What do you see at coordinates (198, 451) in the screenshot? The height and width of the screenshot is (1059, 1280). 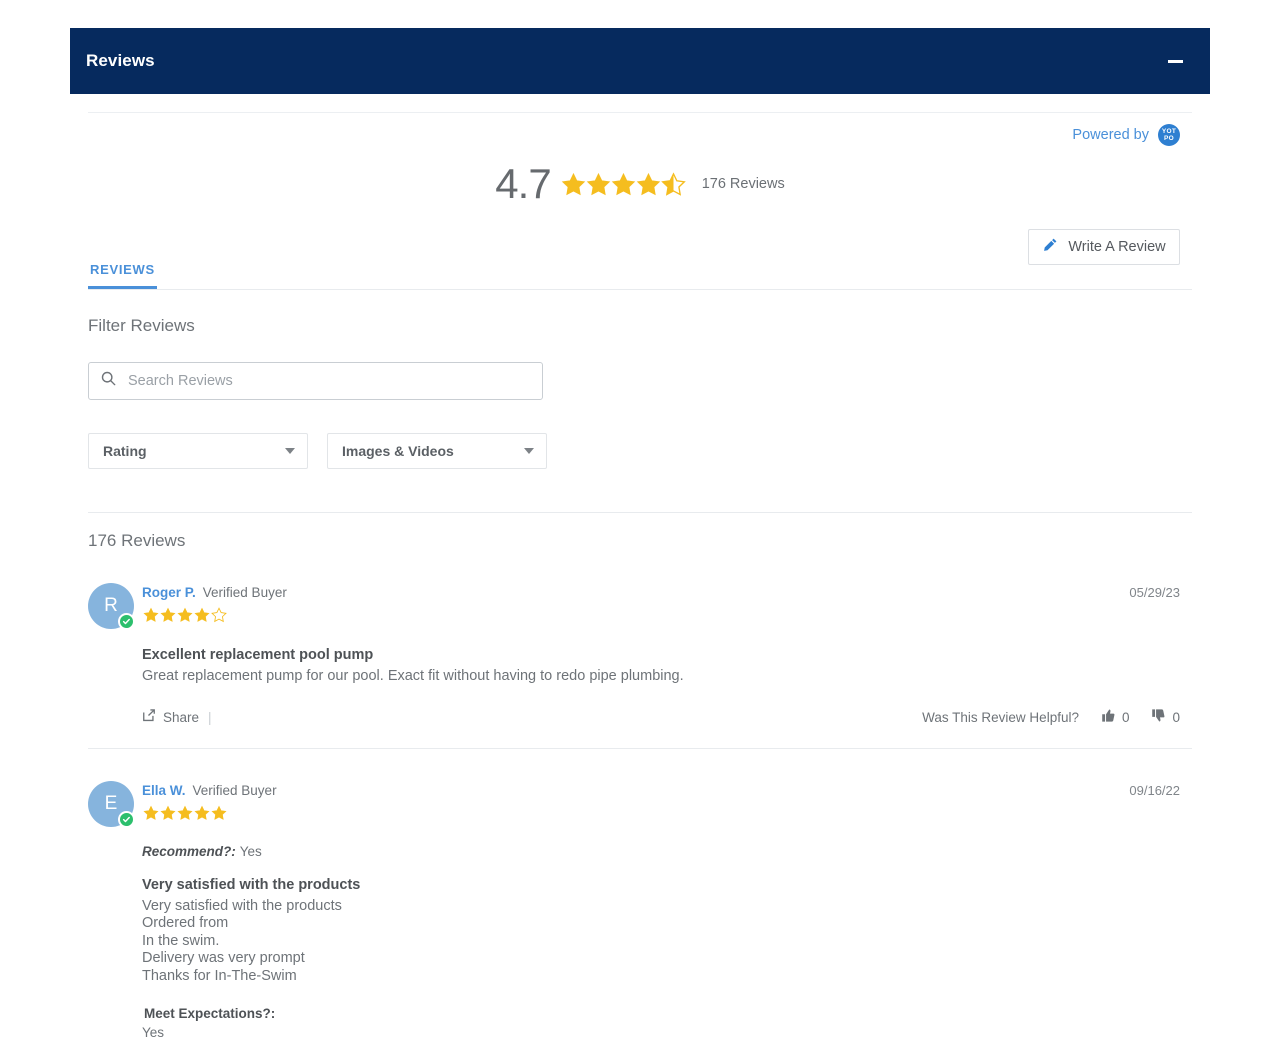 I see `rating-filter-dropdown: Rating` at bounding box center [198, 451].